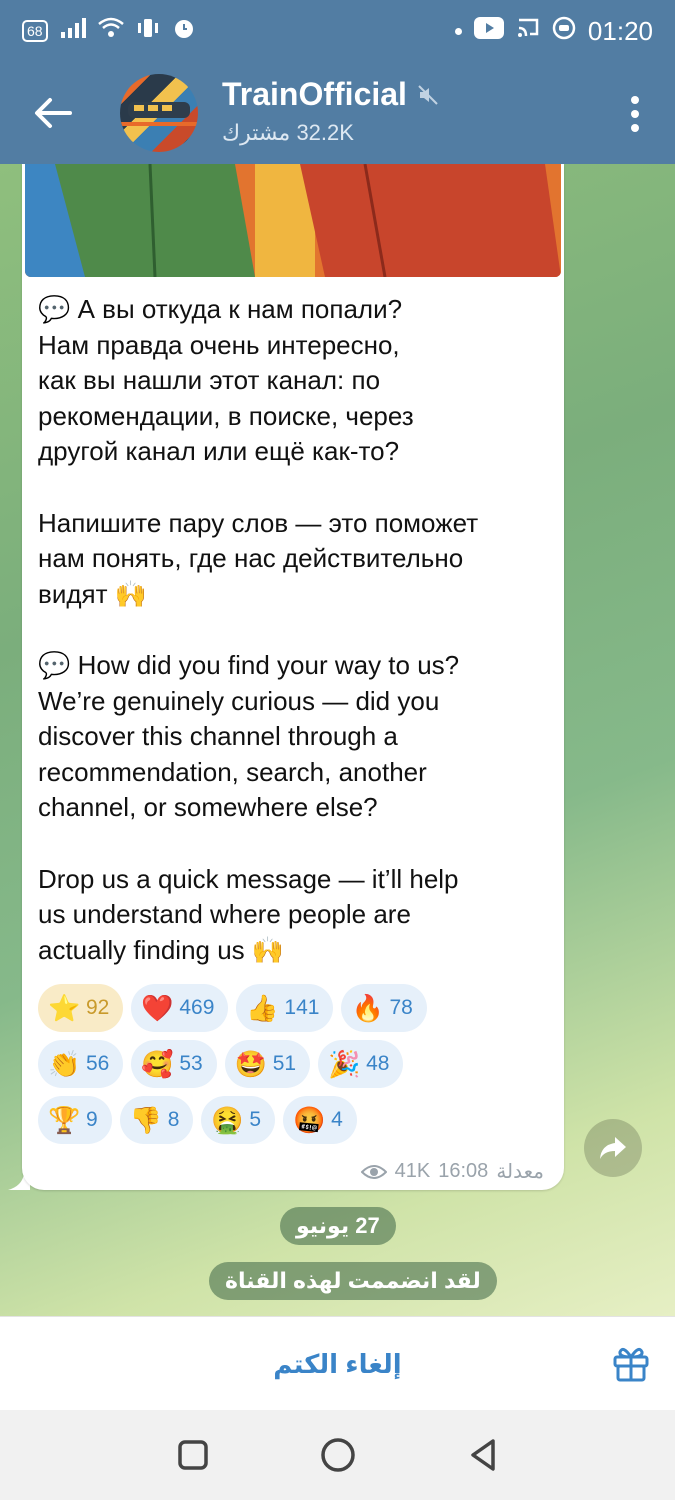 The width and height of the screenshot is (675, 1500). I want to click on reaction-count: 51, so click(284, 1063).